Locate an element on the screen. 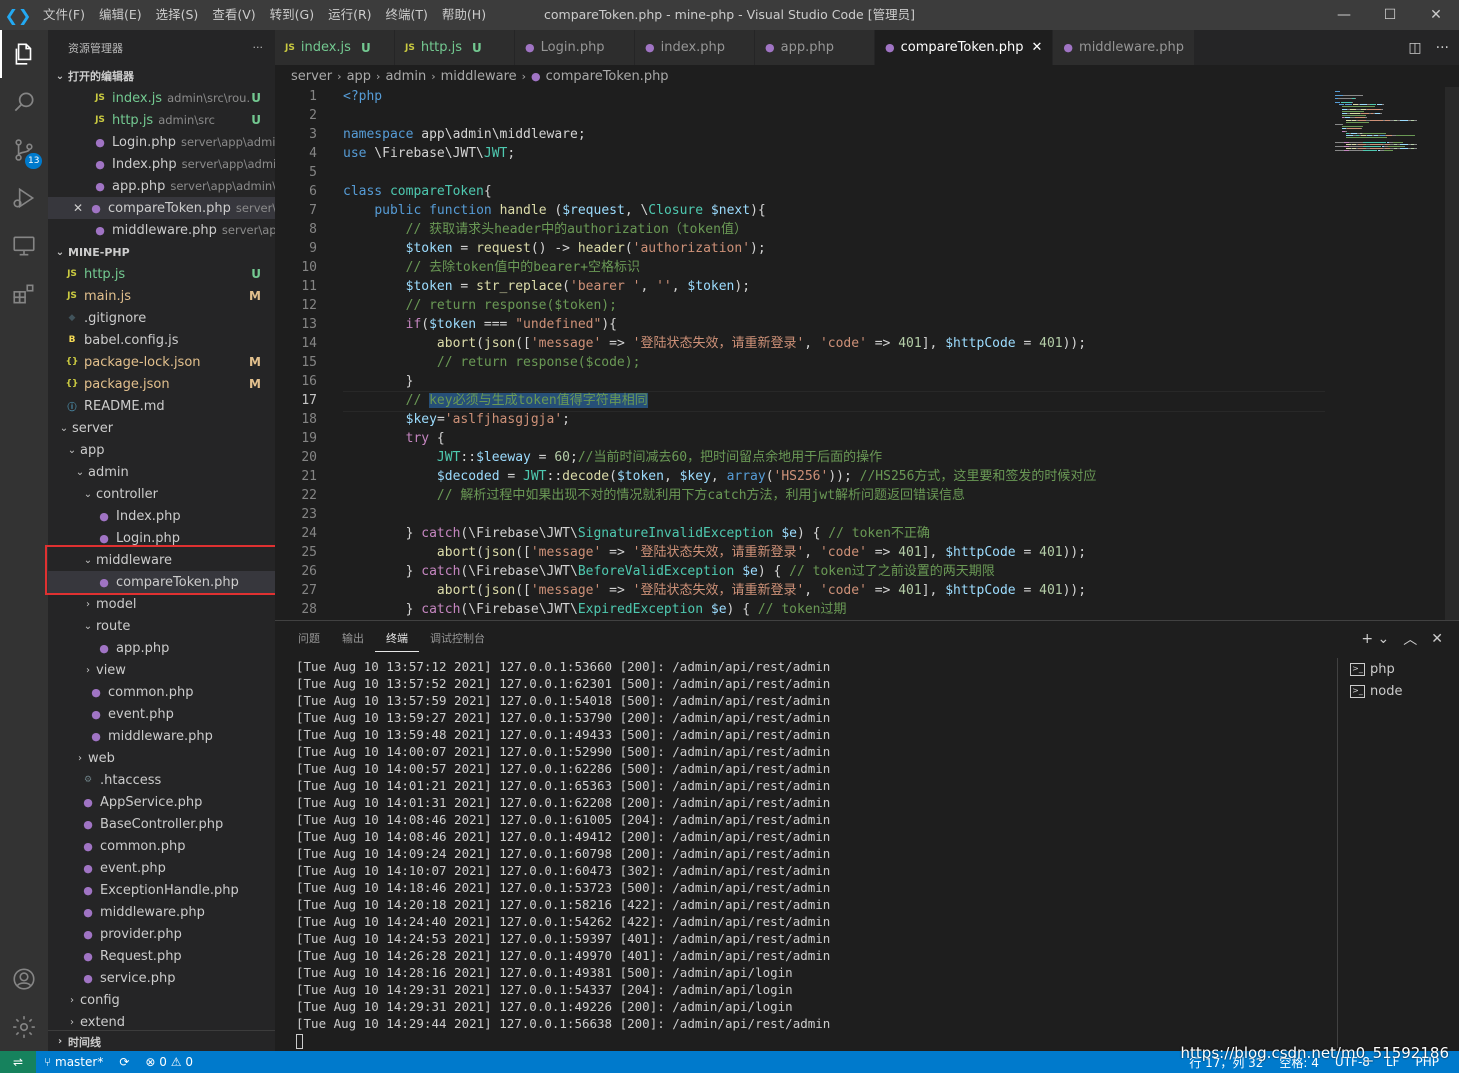 Image resolution: width=1459 pixels, height=1073 pixels. extensions-icon is located at coordinates (24, 294).